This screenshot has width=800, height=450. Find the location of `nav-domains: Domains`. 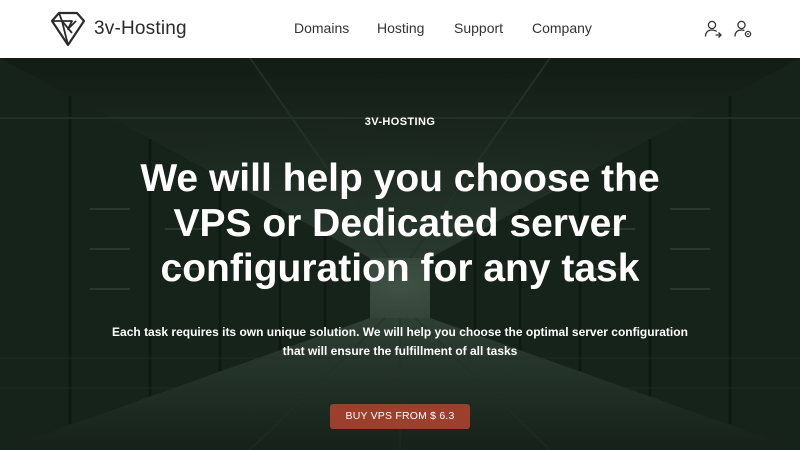

nav-domains: Domains is located at coordinates (321, 28).